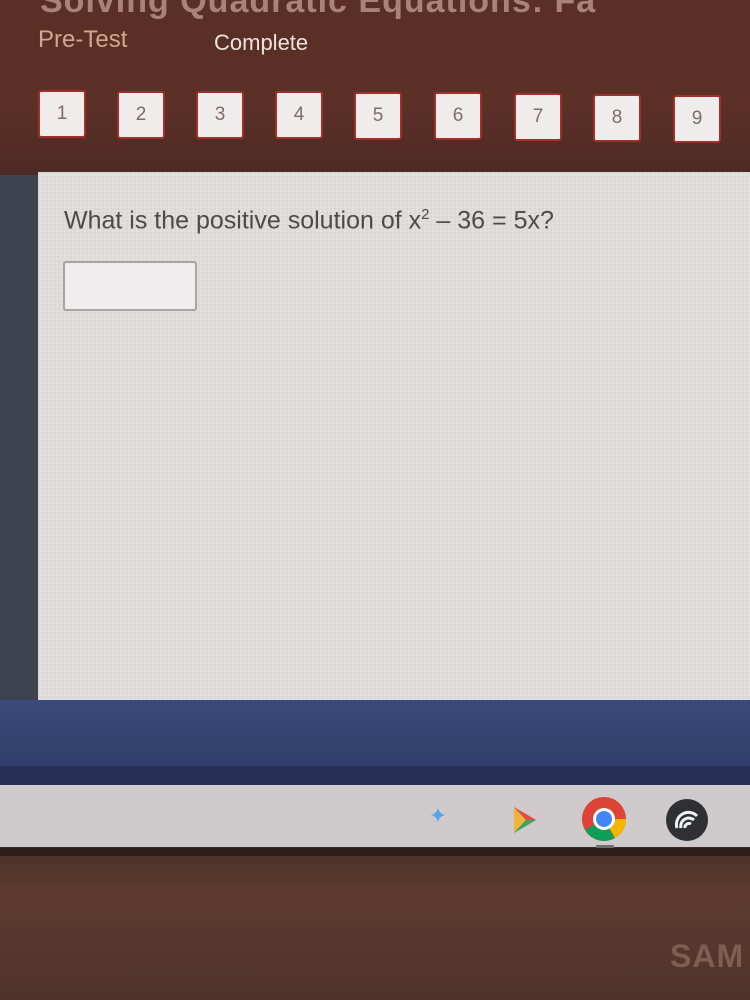 The image size is (750, 1000). I want to click on question-button-9: 9, so click(697, 119).